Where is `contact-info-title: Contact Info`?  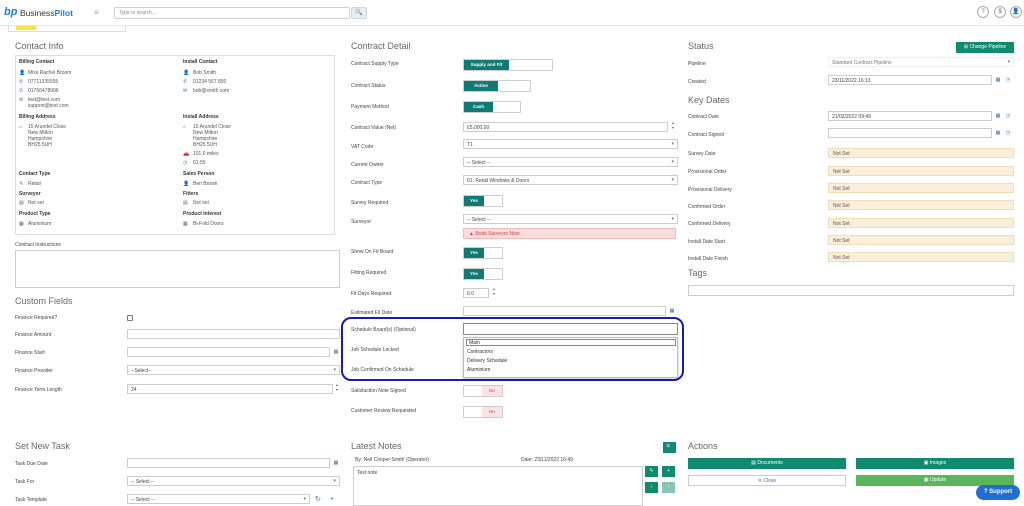 contact-info-title: Contact Info is located at coordinates (39, 46).